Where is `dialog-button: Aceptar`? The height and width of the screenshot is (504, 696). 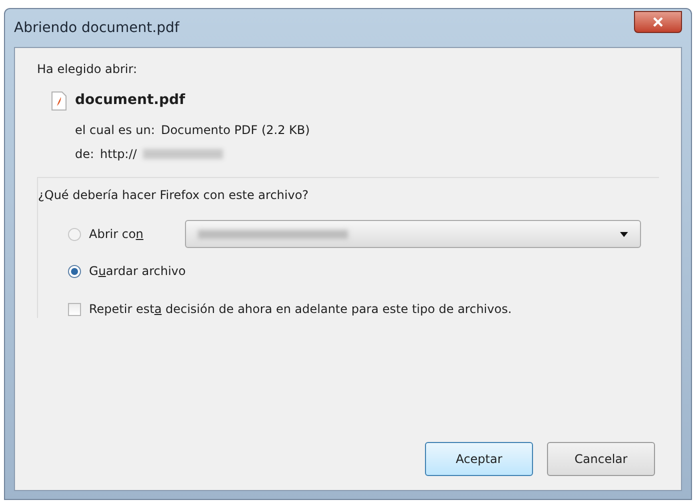
dialog-button: Aceptar is located at coordinates (479, 459).